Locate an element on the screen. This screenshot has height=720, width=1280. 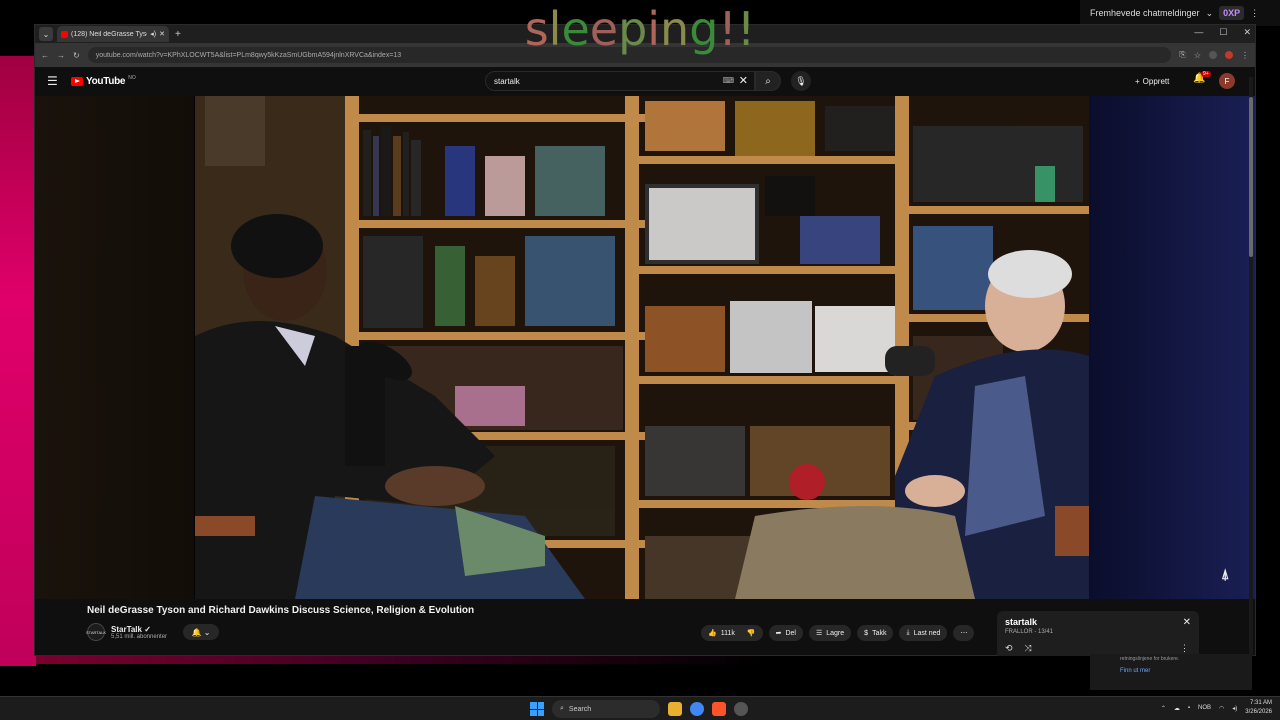
volume-icon: ◂) is located at coordinates (1234, 708).